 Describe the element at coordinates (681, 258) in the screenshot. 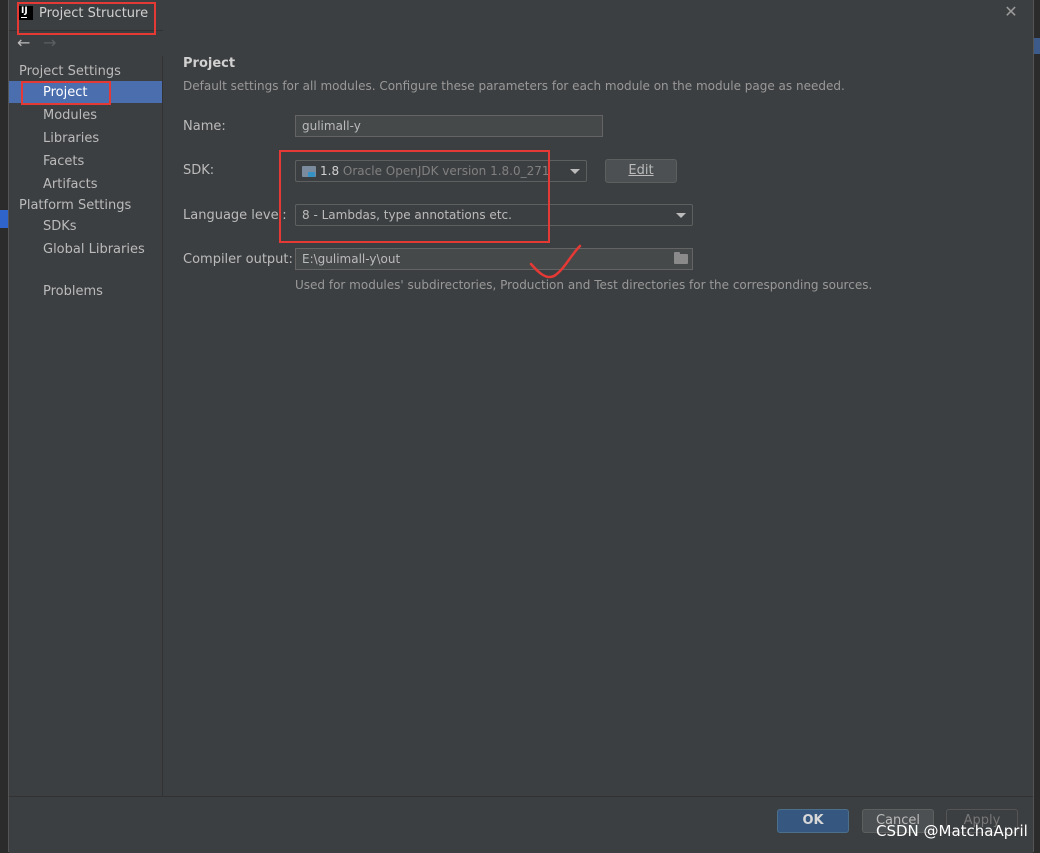

I see `browse-folder-icon` at that location.